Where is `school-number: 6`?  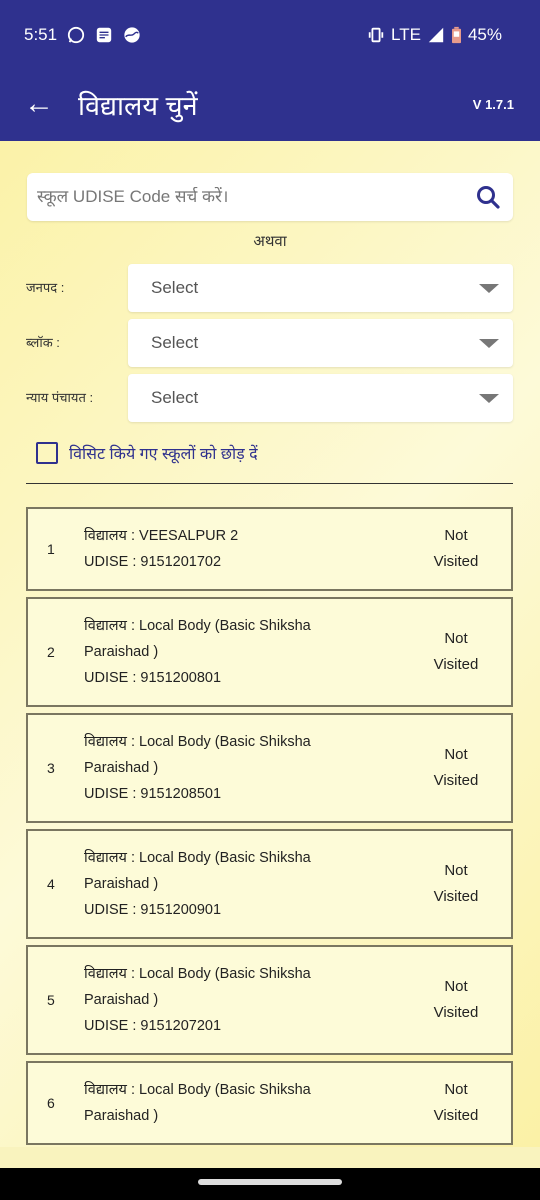
school-number: 6 is located at coordinates (51, 1103).